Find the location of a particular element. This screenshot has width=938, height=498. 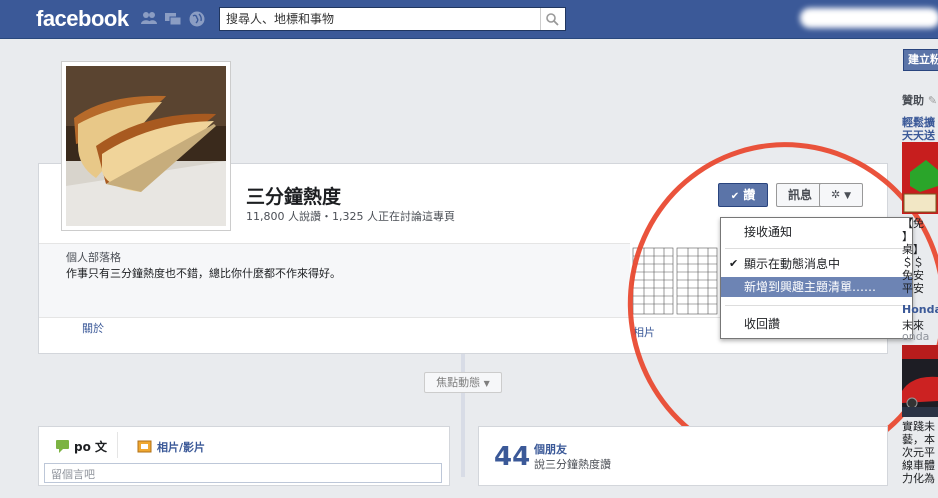

ad-image-car is located at coordinates (920, 381).